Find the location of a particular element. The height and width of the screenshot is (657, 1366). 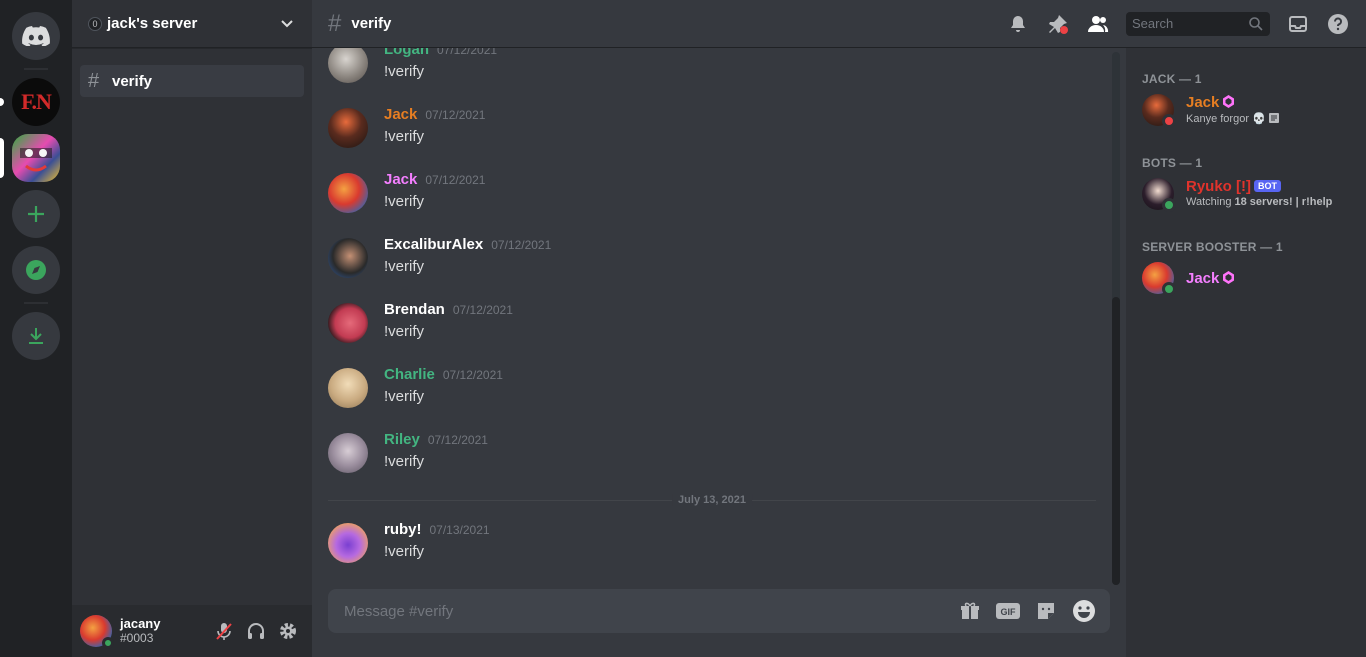

message-author: Logan 07/12/2021 is located at coordinates (440, 53).